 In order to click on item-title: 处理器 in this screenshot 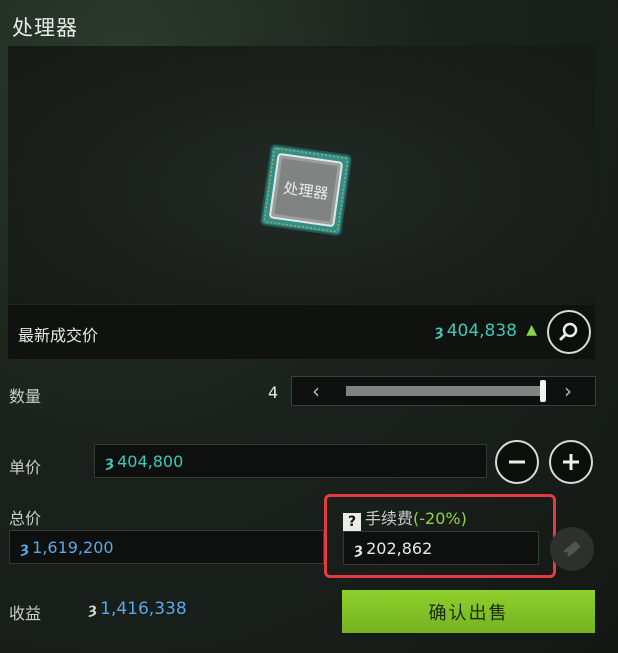, I will do `click(45, 28)`.